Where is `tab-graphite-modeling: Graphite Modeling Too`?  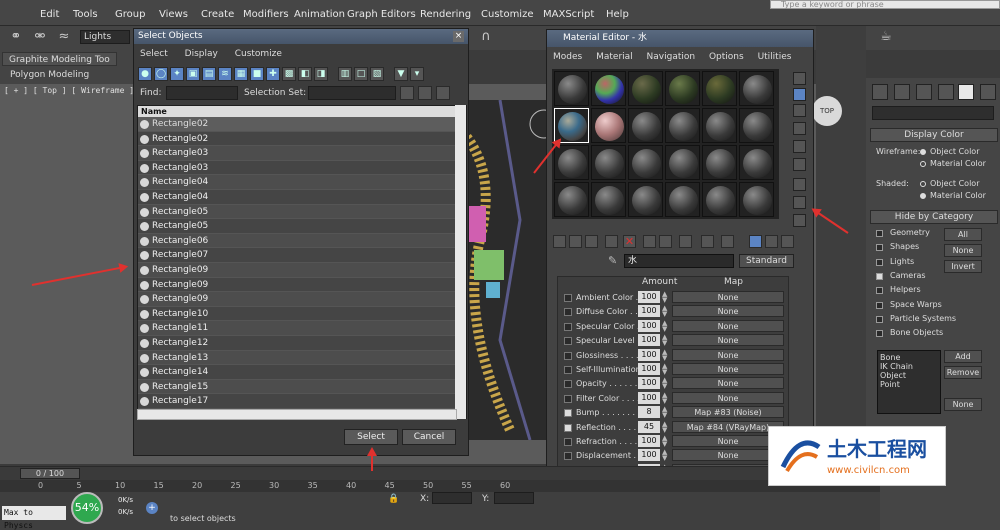 tab-graphite-modeling: Graphite Modeling Too is located at coordinates (59, 59).